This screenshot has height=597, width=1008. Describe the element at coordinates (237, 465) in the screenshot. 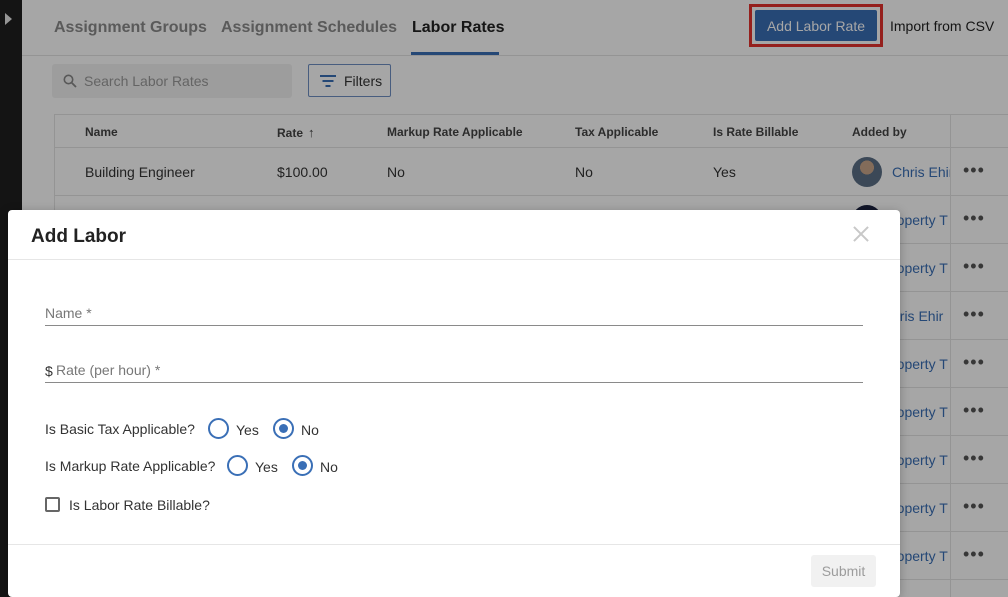

I see `markup-yes-radio` at that location.